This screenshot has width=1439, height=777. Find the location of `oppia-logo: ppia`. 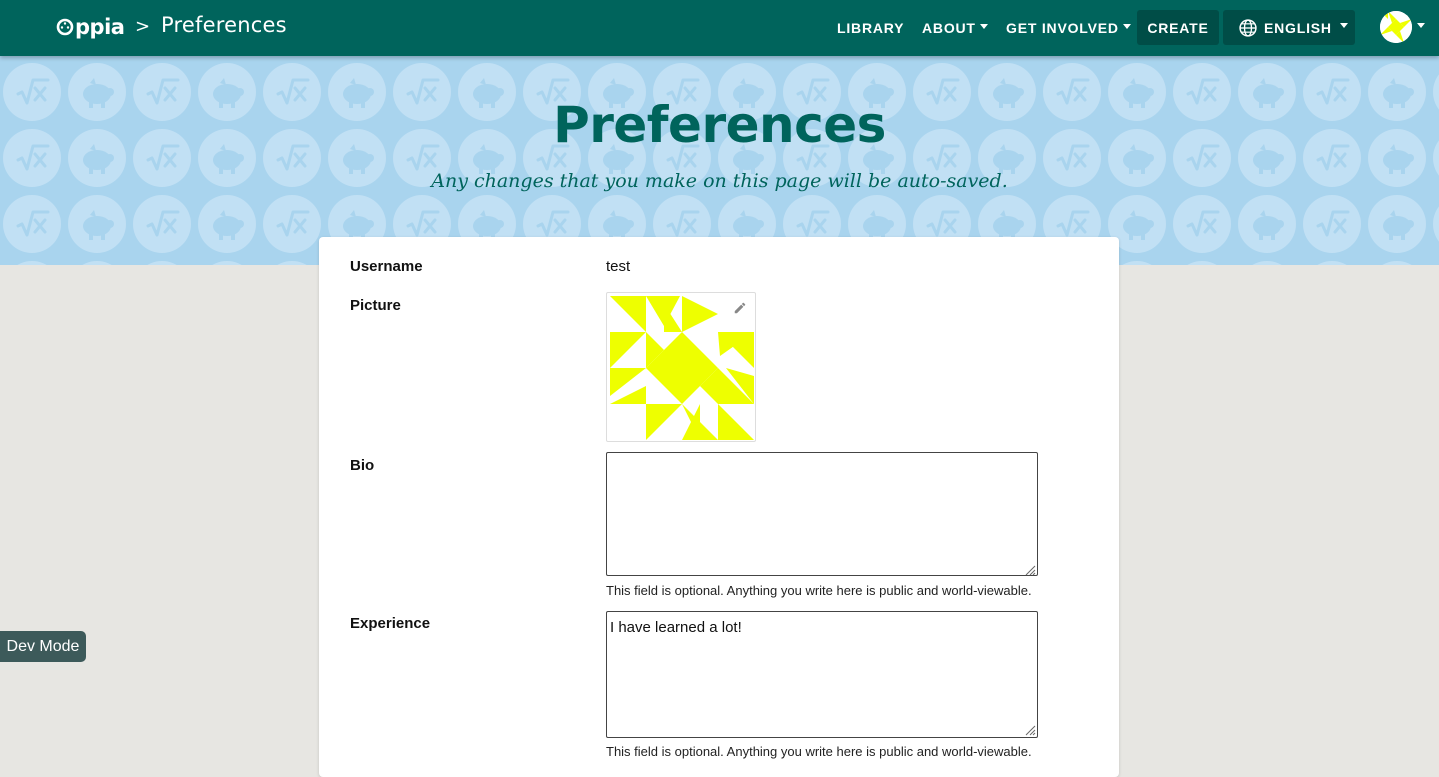

oppia-logo: ppia is located at coordinates (90, 27).